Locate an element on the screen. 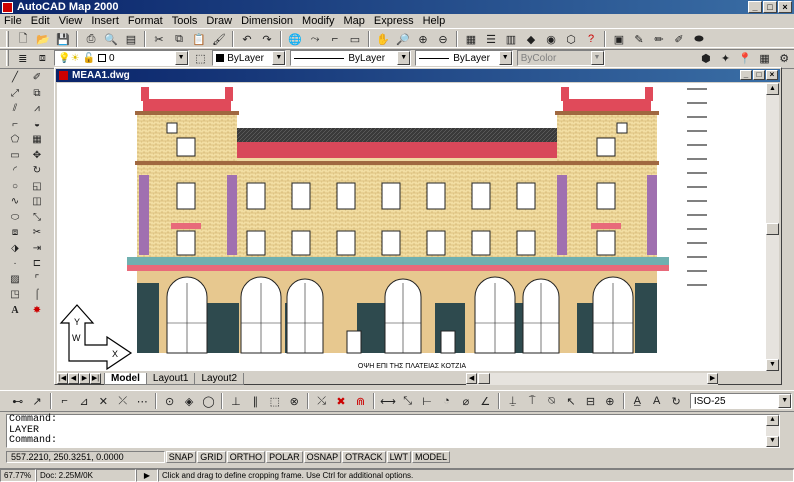 The image size is (794, 482). scroll-down-button: ▼ is located at coordinates (772, 365).